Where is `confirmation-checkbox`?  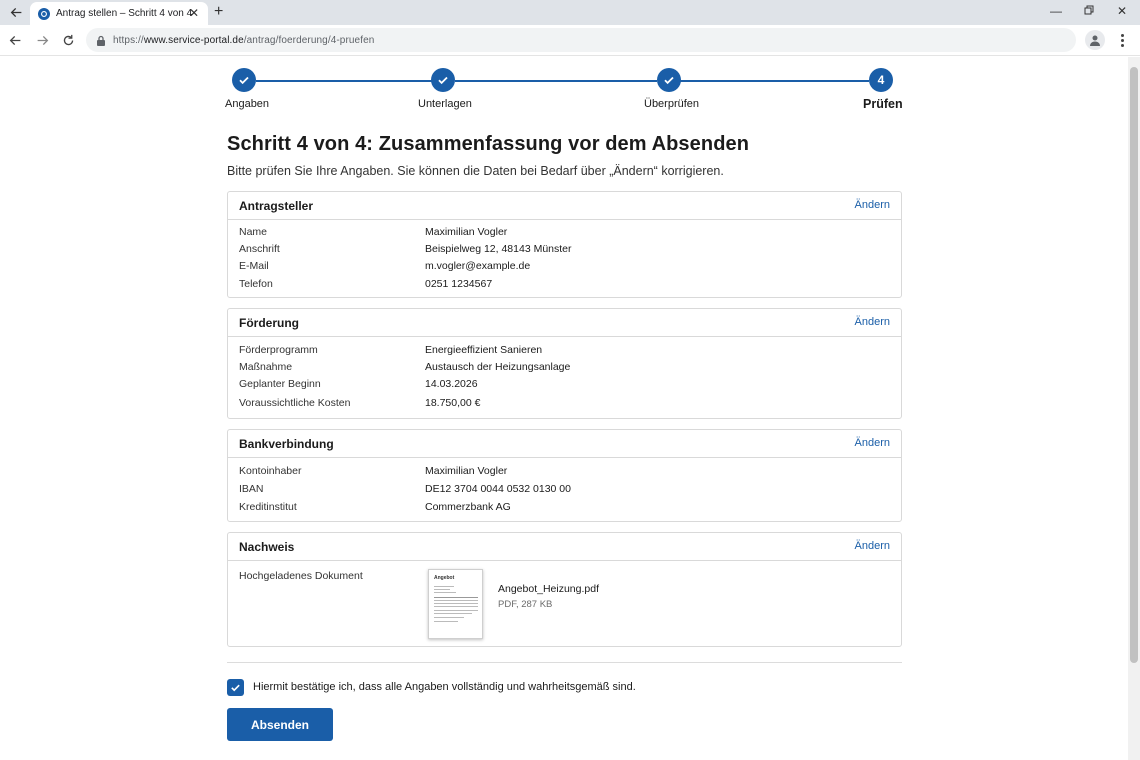 confirmation-checkbox is located at coordinates (235, 687).